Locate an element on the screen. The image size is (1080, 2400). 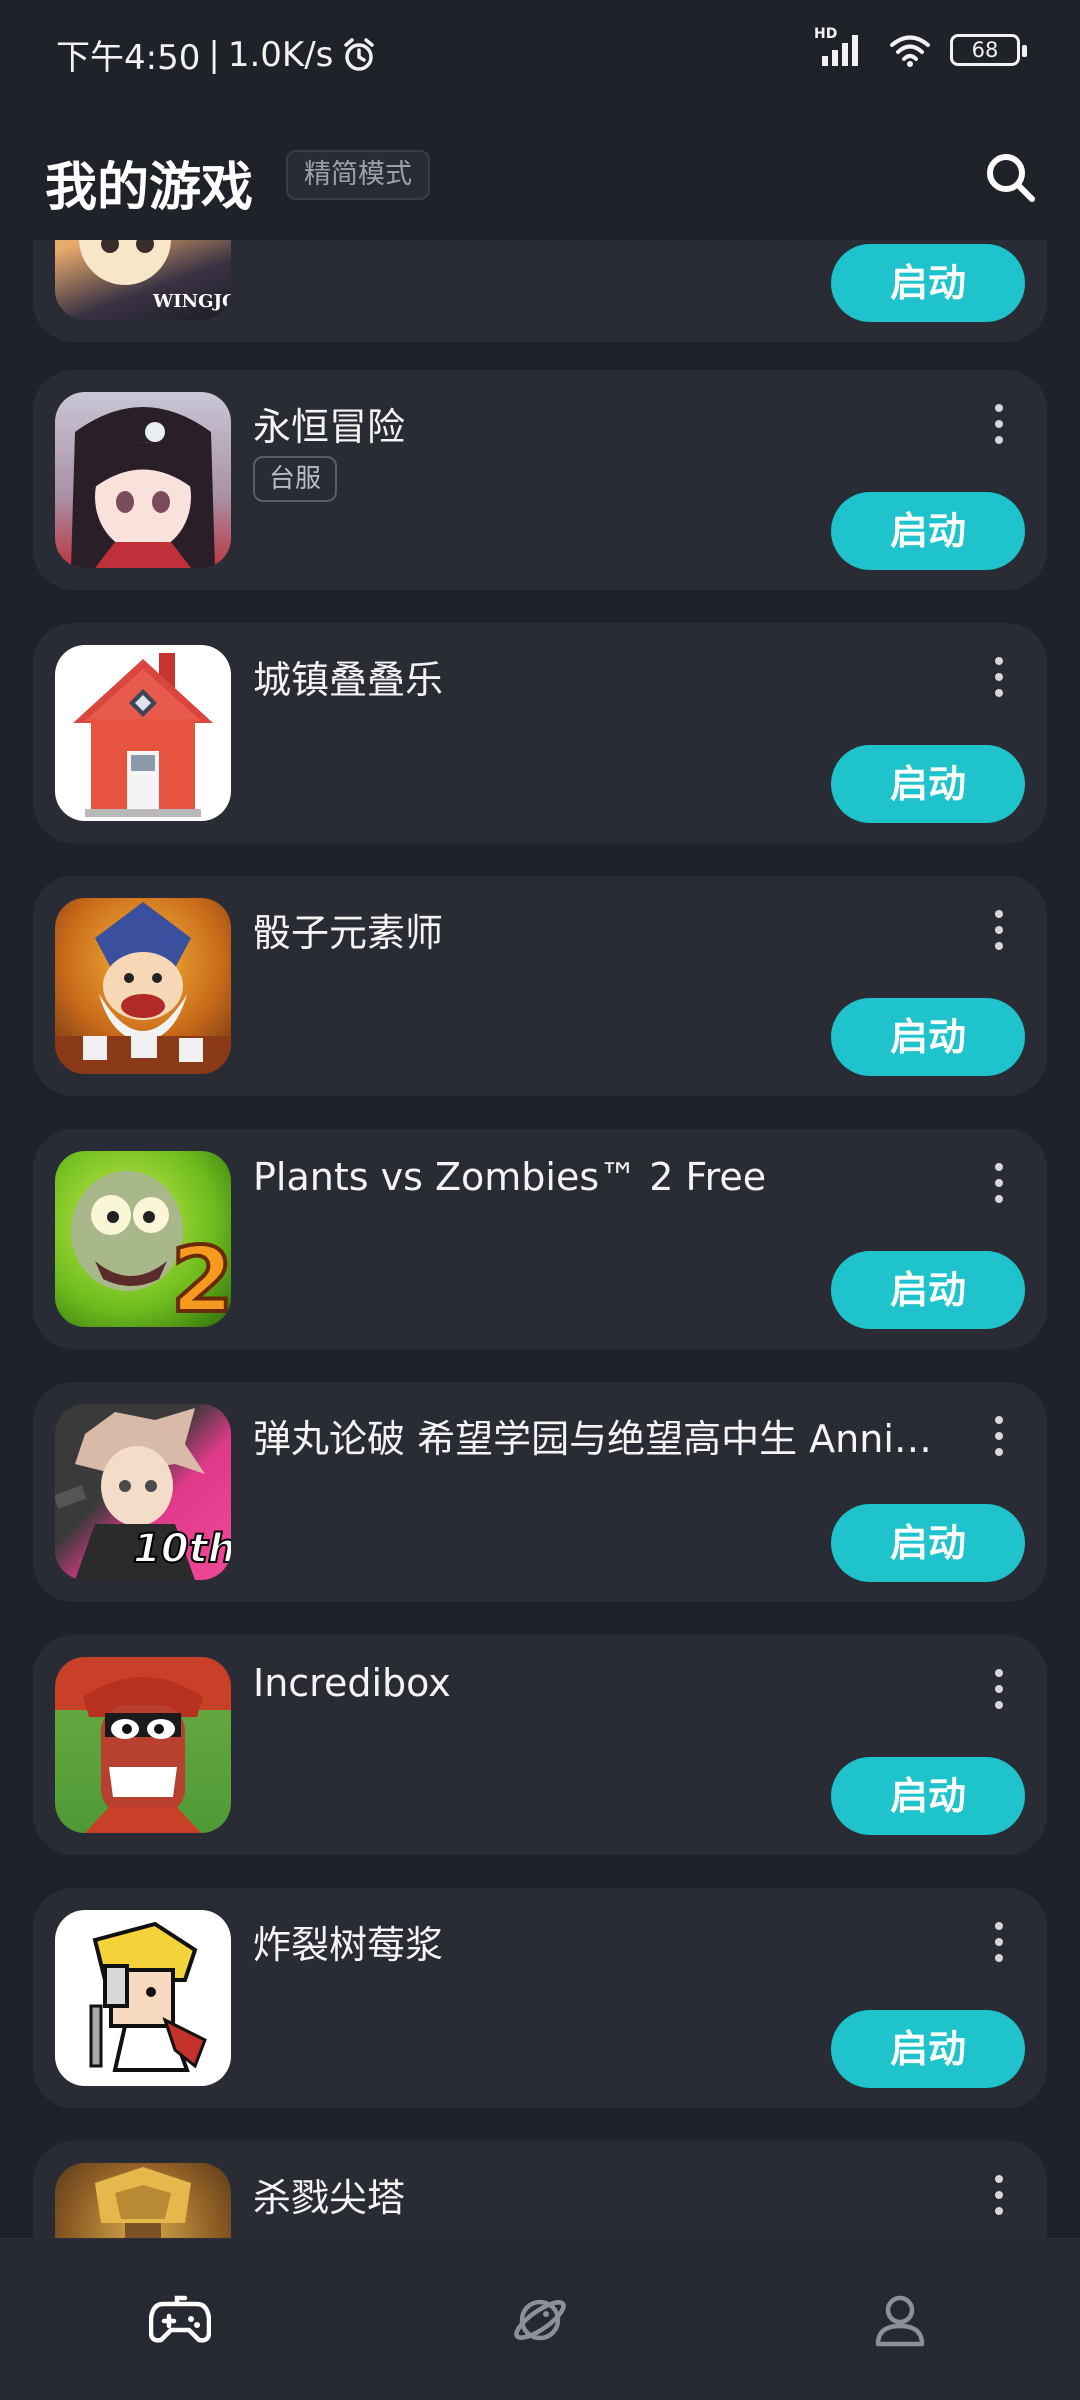
game-name: Incredibox is located at coordinates (352, 1683).